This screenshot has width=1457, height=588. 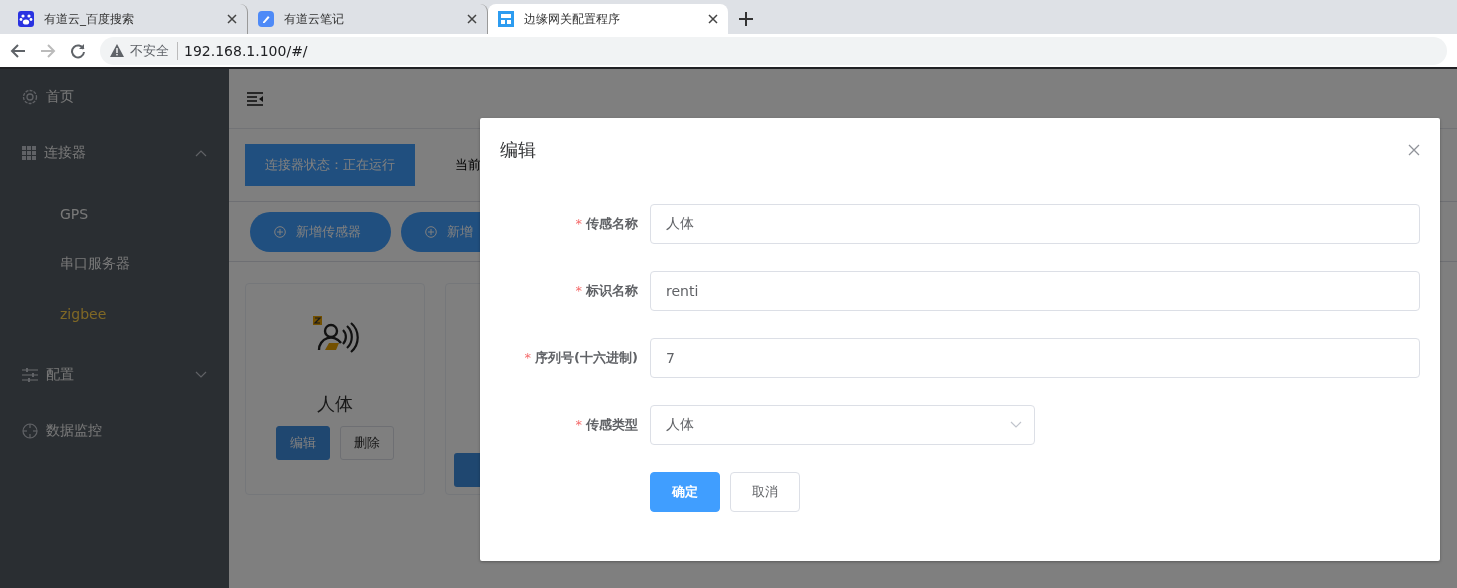 What do you see at coordinates (468, 165) in the screenshot?
I see `current-label: 当前` at bounding box center [468, 165].